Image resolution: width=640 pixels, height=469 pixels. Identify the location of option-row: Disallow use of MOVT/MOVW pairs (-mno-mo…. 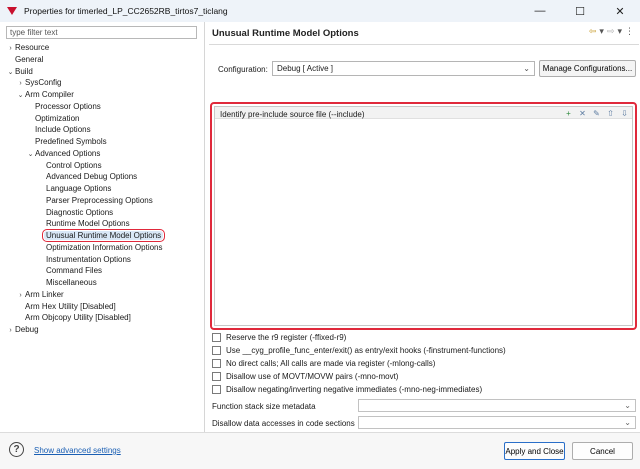
(359, 376).